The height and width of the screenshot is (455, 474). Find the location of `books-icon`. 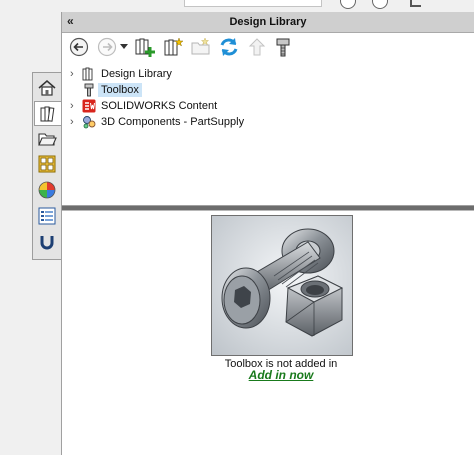

books-icon is located at coordinates (47, 114).